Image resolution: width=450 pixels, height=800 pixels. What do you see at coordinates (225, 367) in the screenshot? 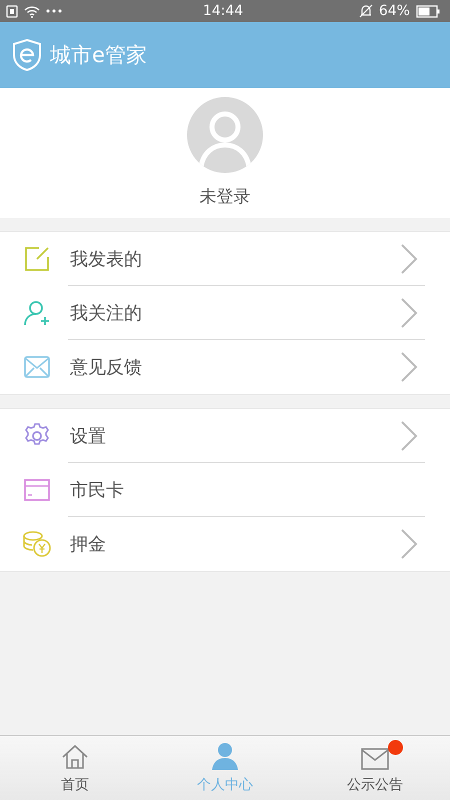
I see `menu-item: 意见反馈` at bounding box center [225, 367].